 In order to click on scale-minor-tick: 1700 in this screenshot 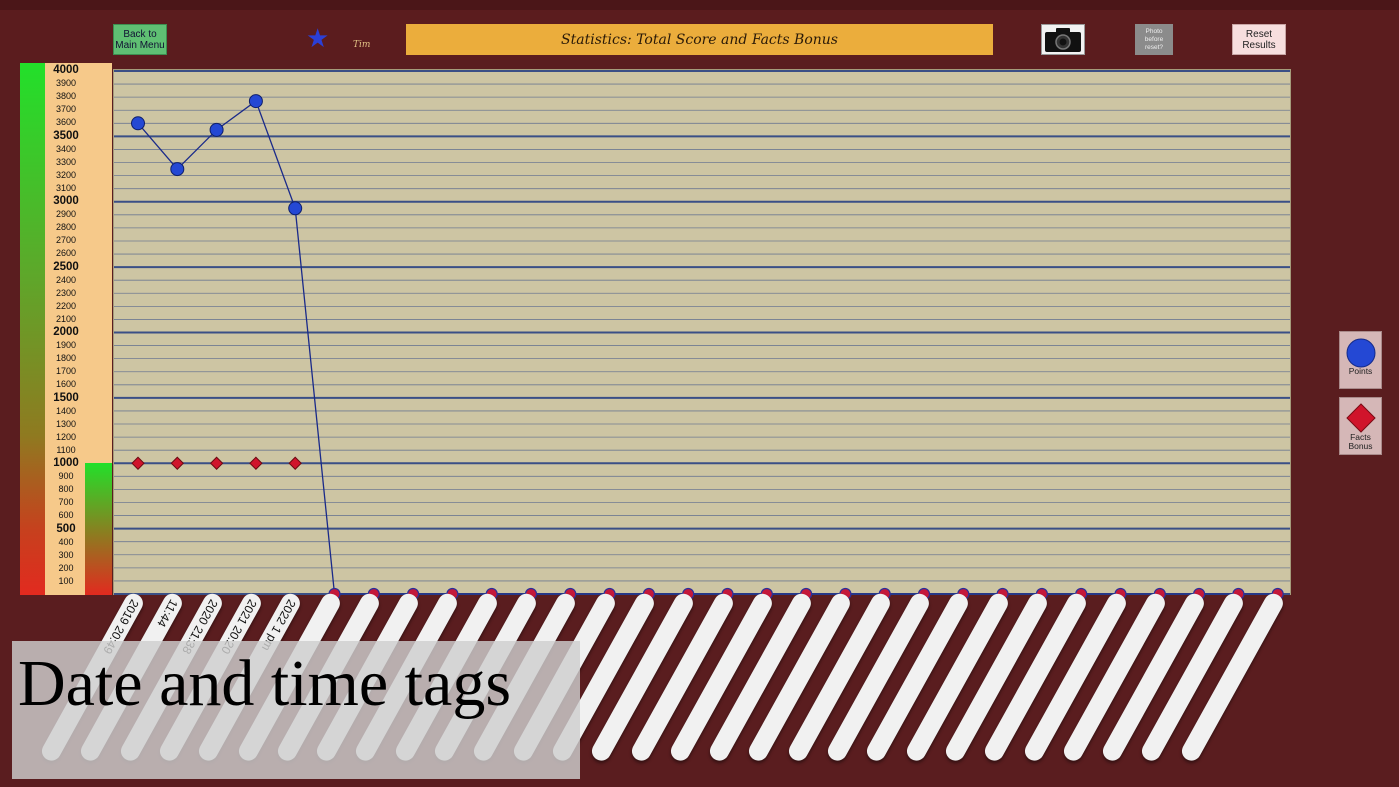, I will do `click(66, 371)`.